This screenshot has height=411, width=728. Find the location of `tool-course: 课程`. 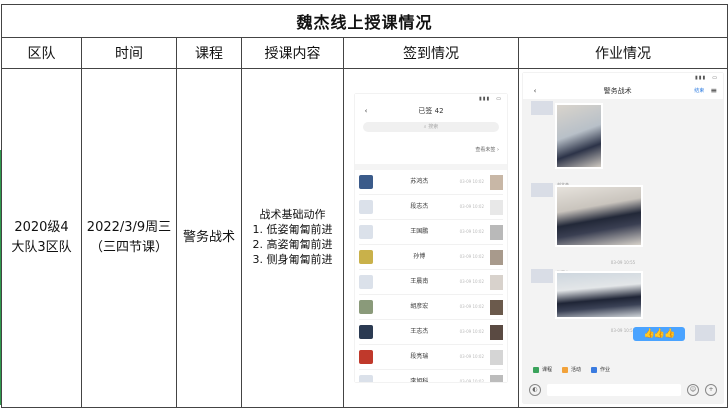

tool-course: 课程 is located at coordinates (542, 370).